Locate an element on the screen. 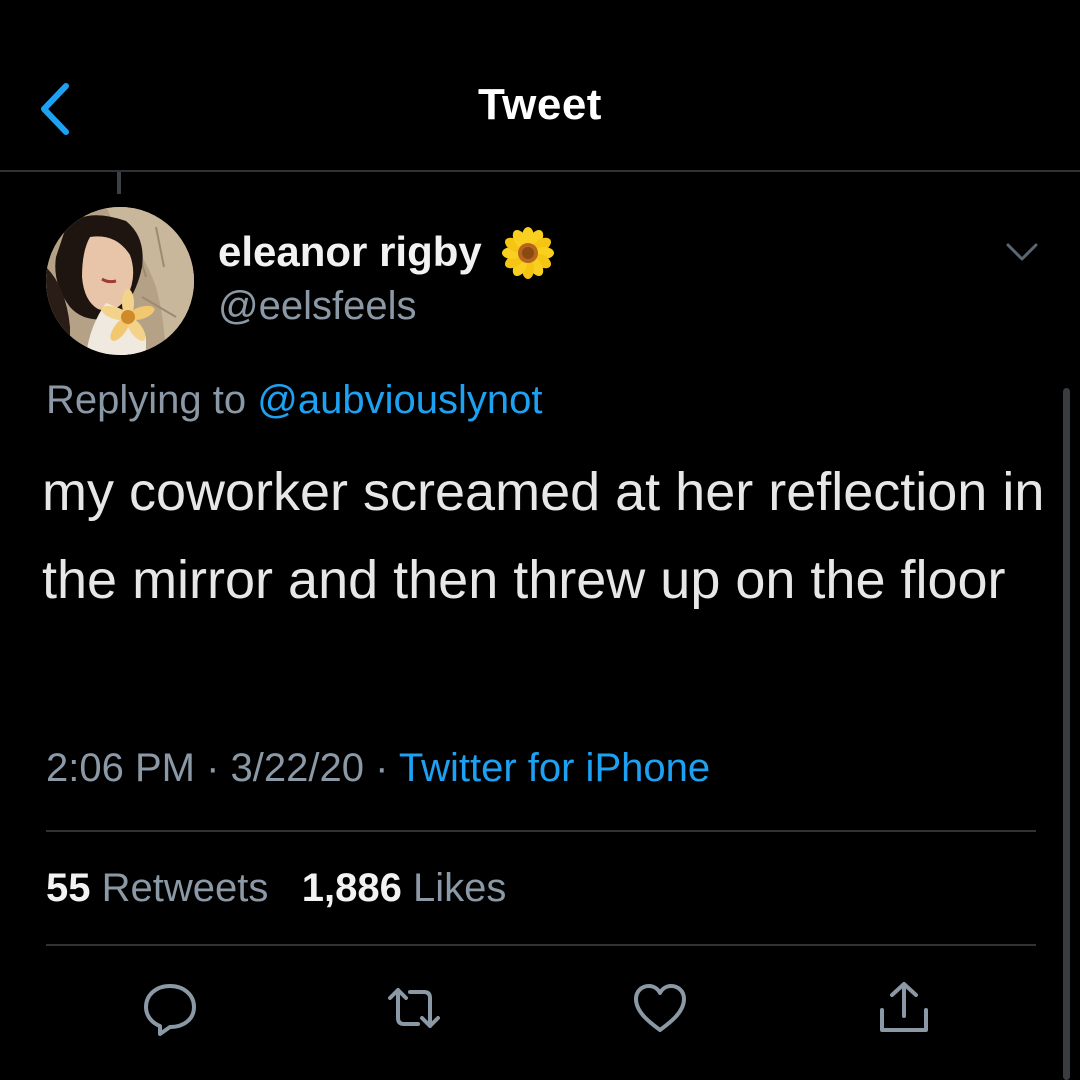 This screenshot has width=1080, height=1080. like-button is located at coordinates (660, 1008).